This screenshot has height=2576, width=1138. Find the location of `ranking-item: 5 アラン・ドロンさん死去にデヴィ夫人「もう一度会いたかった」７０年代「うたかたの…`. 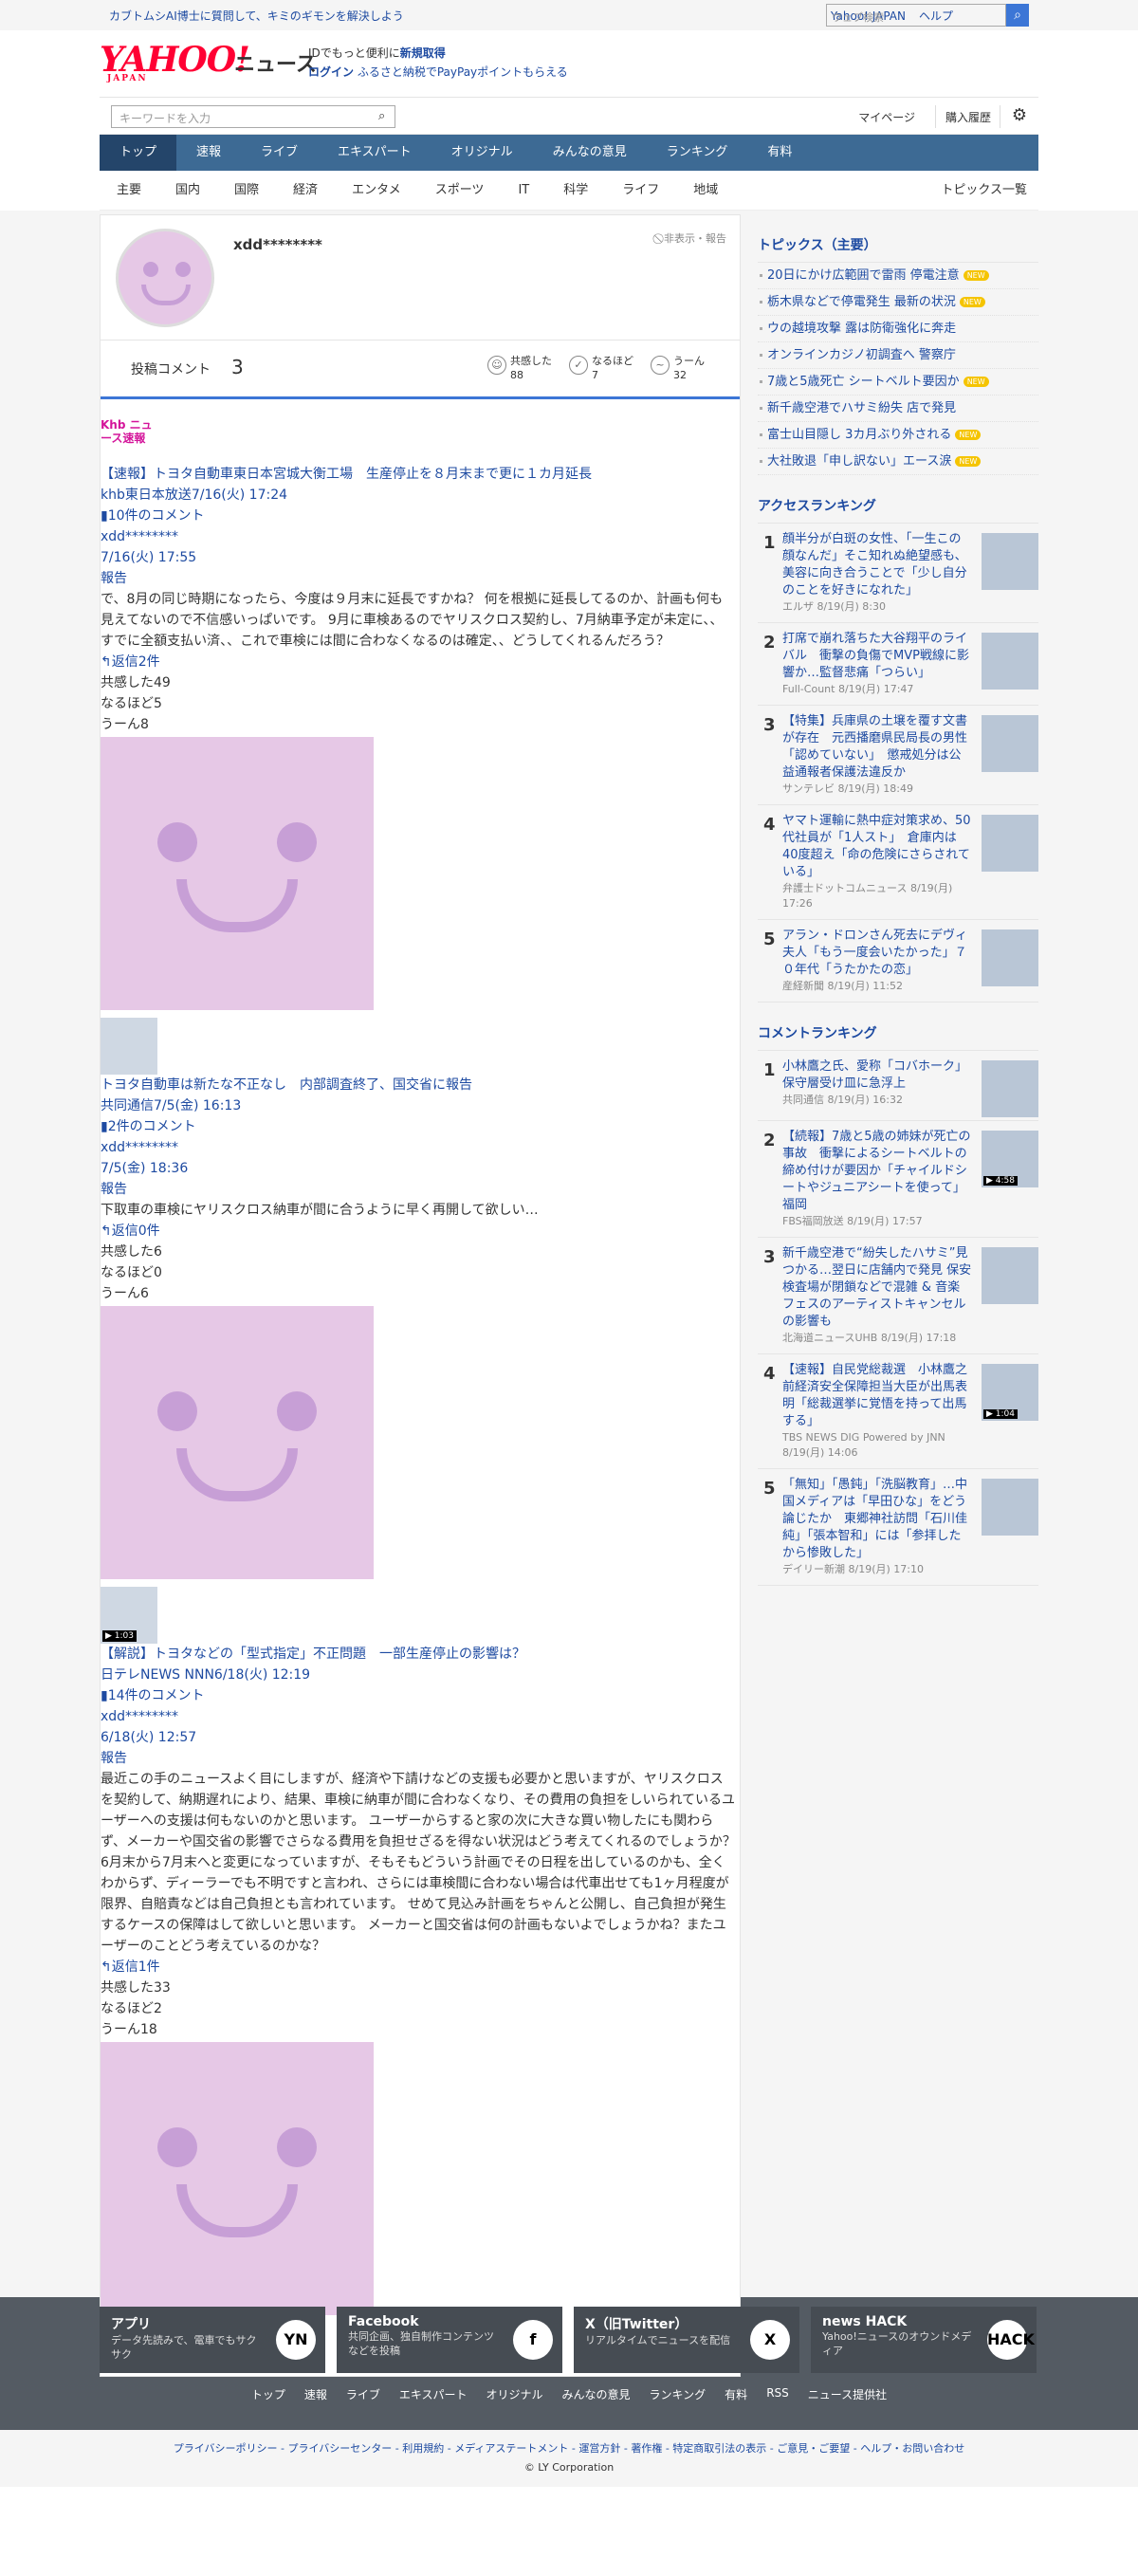

ranking-item: 5 アラン・ドロンさん死去にデヴィ夫人「もう一度会いたかった」７０年代「うたかたの… is located at coordinates (898, 961).